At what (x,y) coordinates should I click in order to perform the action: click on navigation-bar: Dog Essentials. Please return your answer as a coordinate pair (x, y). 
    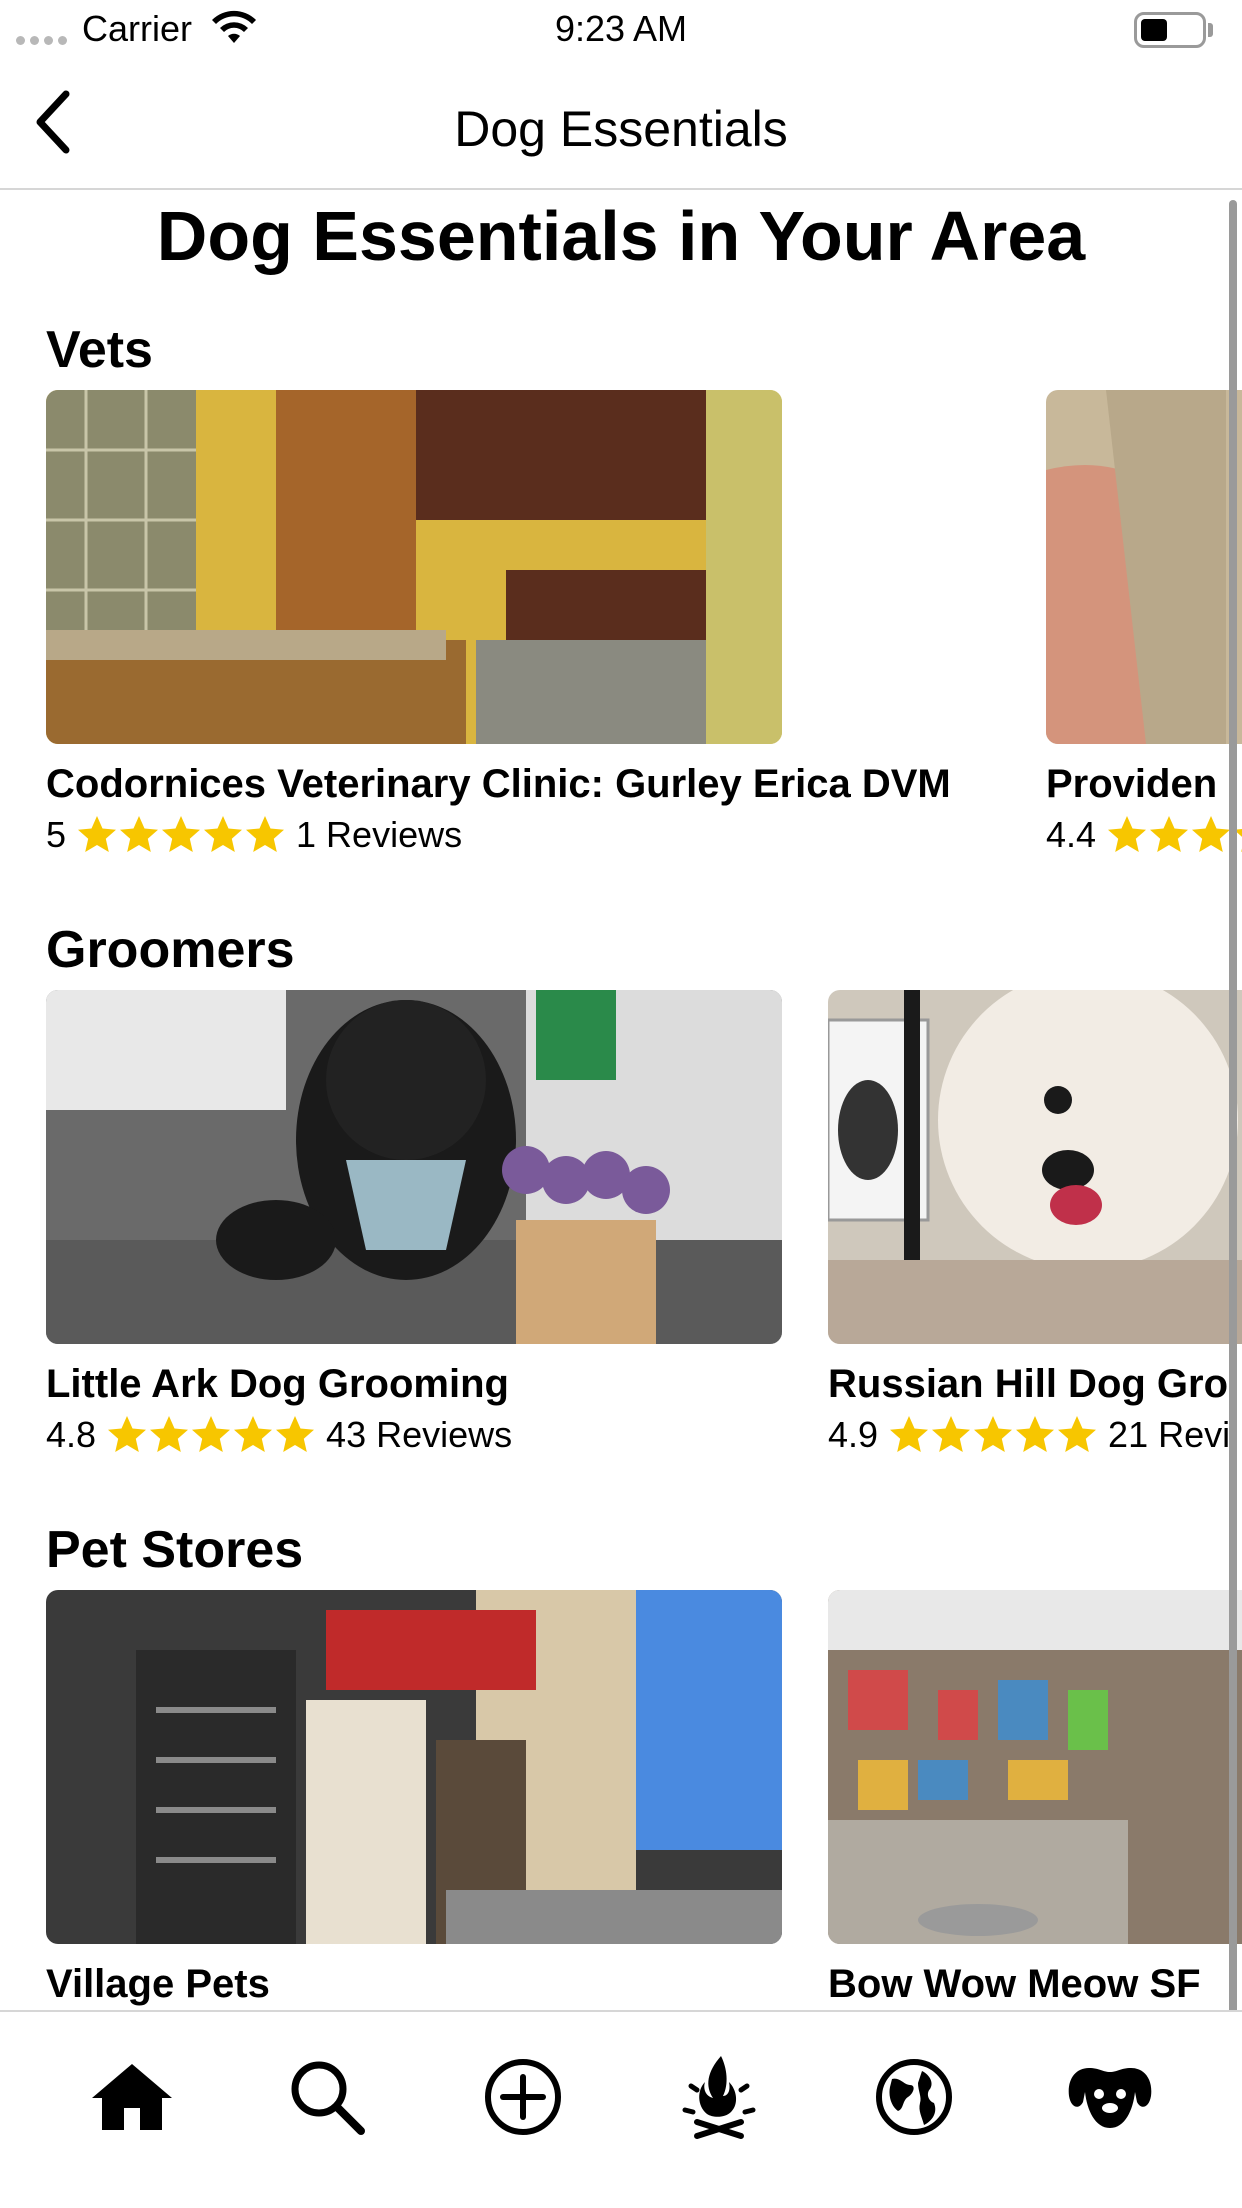
    Looking at the image, I should click on (621, 125).